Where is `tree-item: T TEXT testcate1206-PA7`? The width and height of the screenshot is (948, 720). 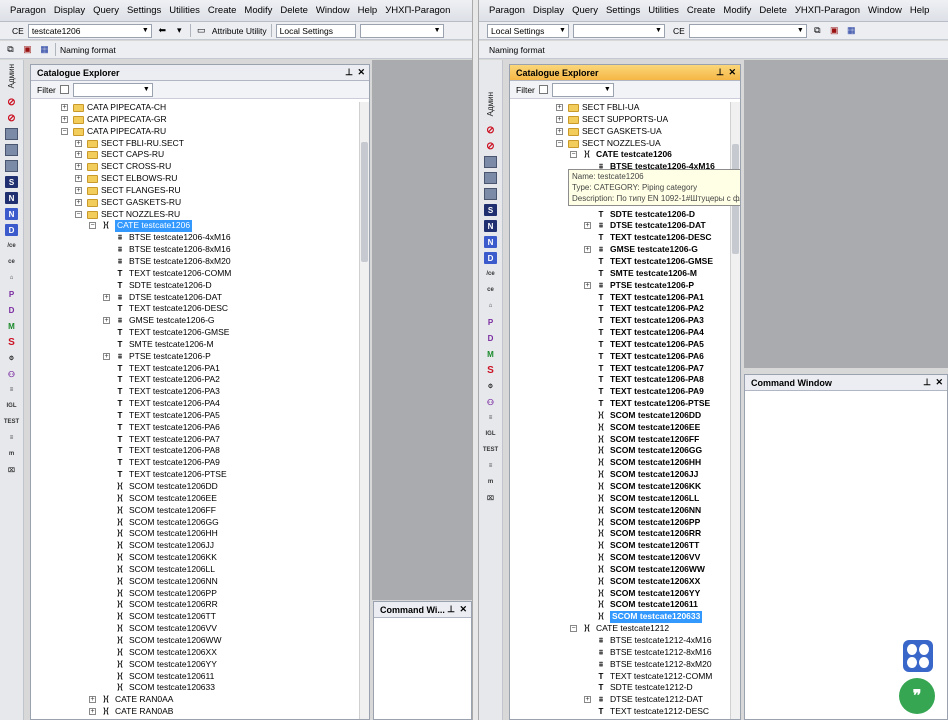 tree-item: T TEXT testcate1206-PA7 is located at coordinates (195, 440).